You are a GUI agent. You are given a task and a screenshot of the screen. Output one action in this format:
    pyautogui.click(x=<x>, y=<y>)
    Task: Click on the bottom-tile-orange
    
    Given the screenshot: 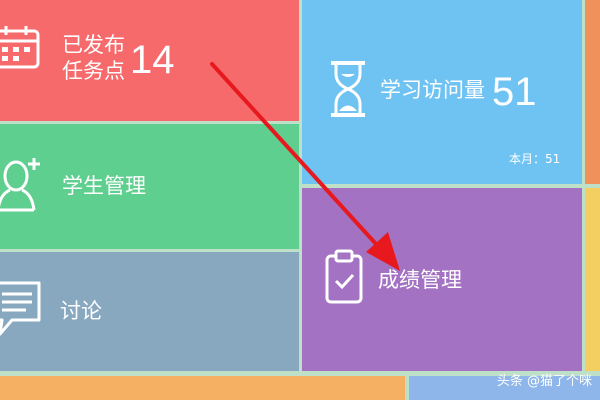 What is the action you would take?
    pyautogui.click(x=202, y=388)
    